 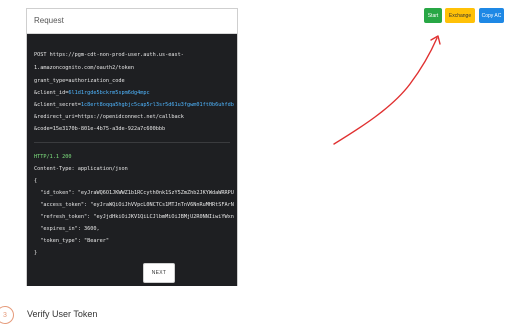 I want to click on step-number-badge: 3, so click(x=7, y=315).